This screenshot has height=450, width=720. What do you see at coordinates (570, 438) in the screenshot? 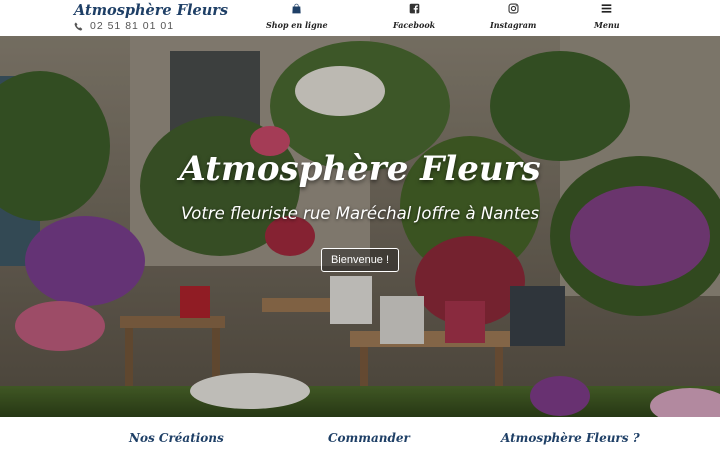
I see `link-atmosphere-fleurs: Atmosphère Fleurs ?` at bounding box center [570, 438].